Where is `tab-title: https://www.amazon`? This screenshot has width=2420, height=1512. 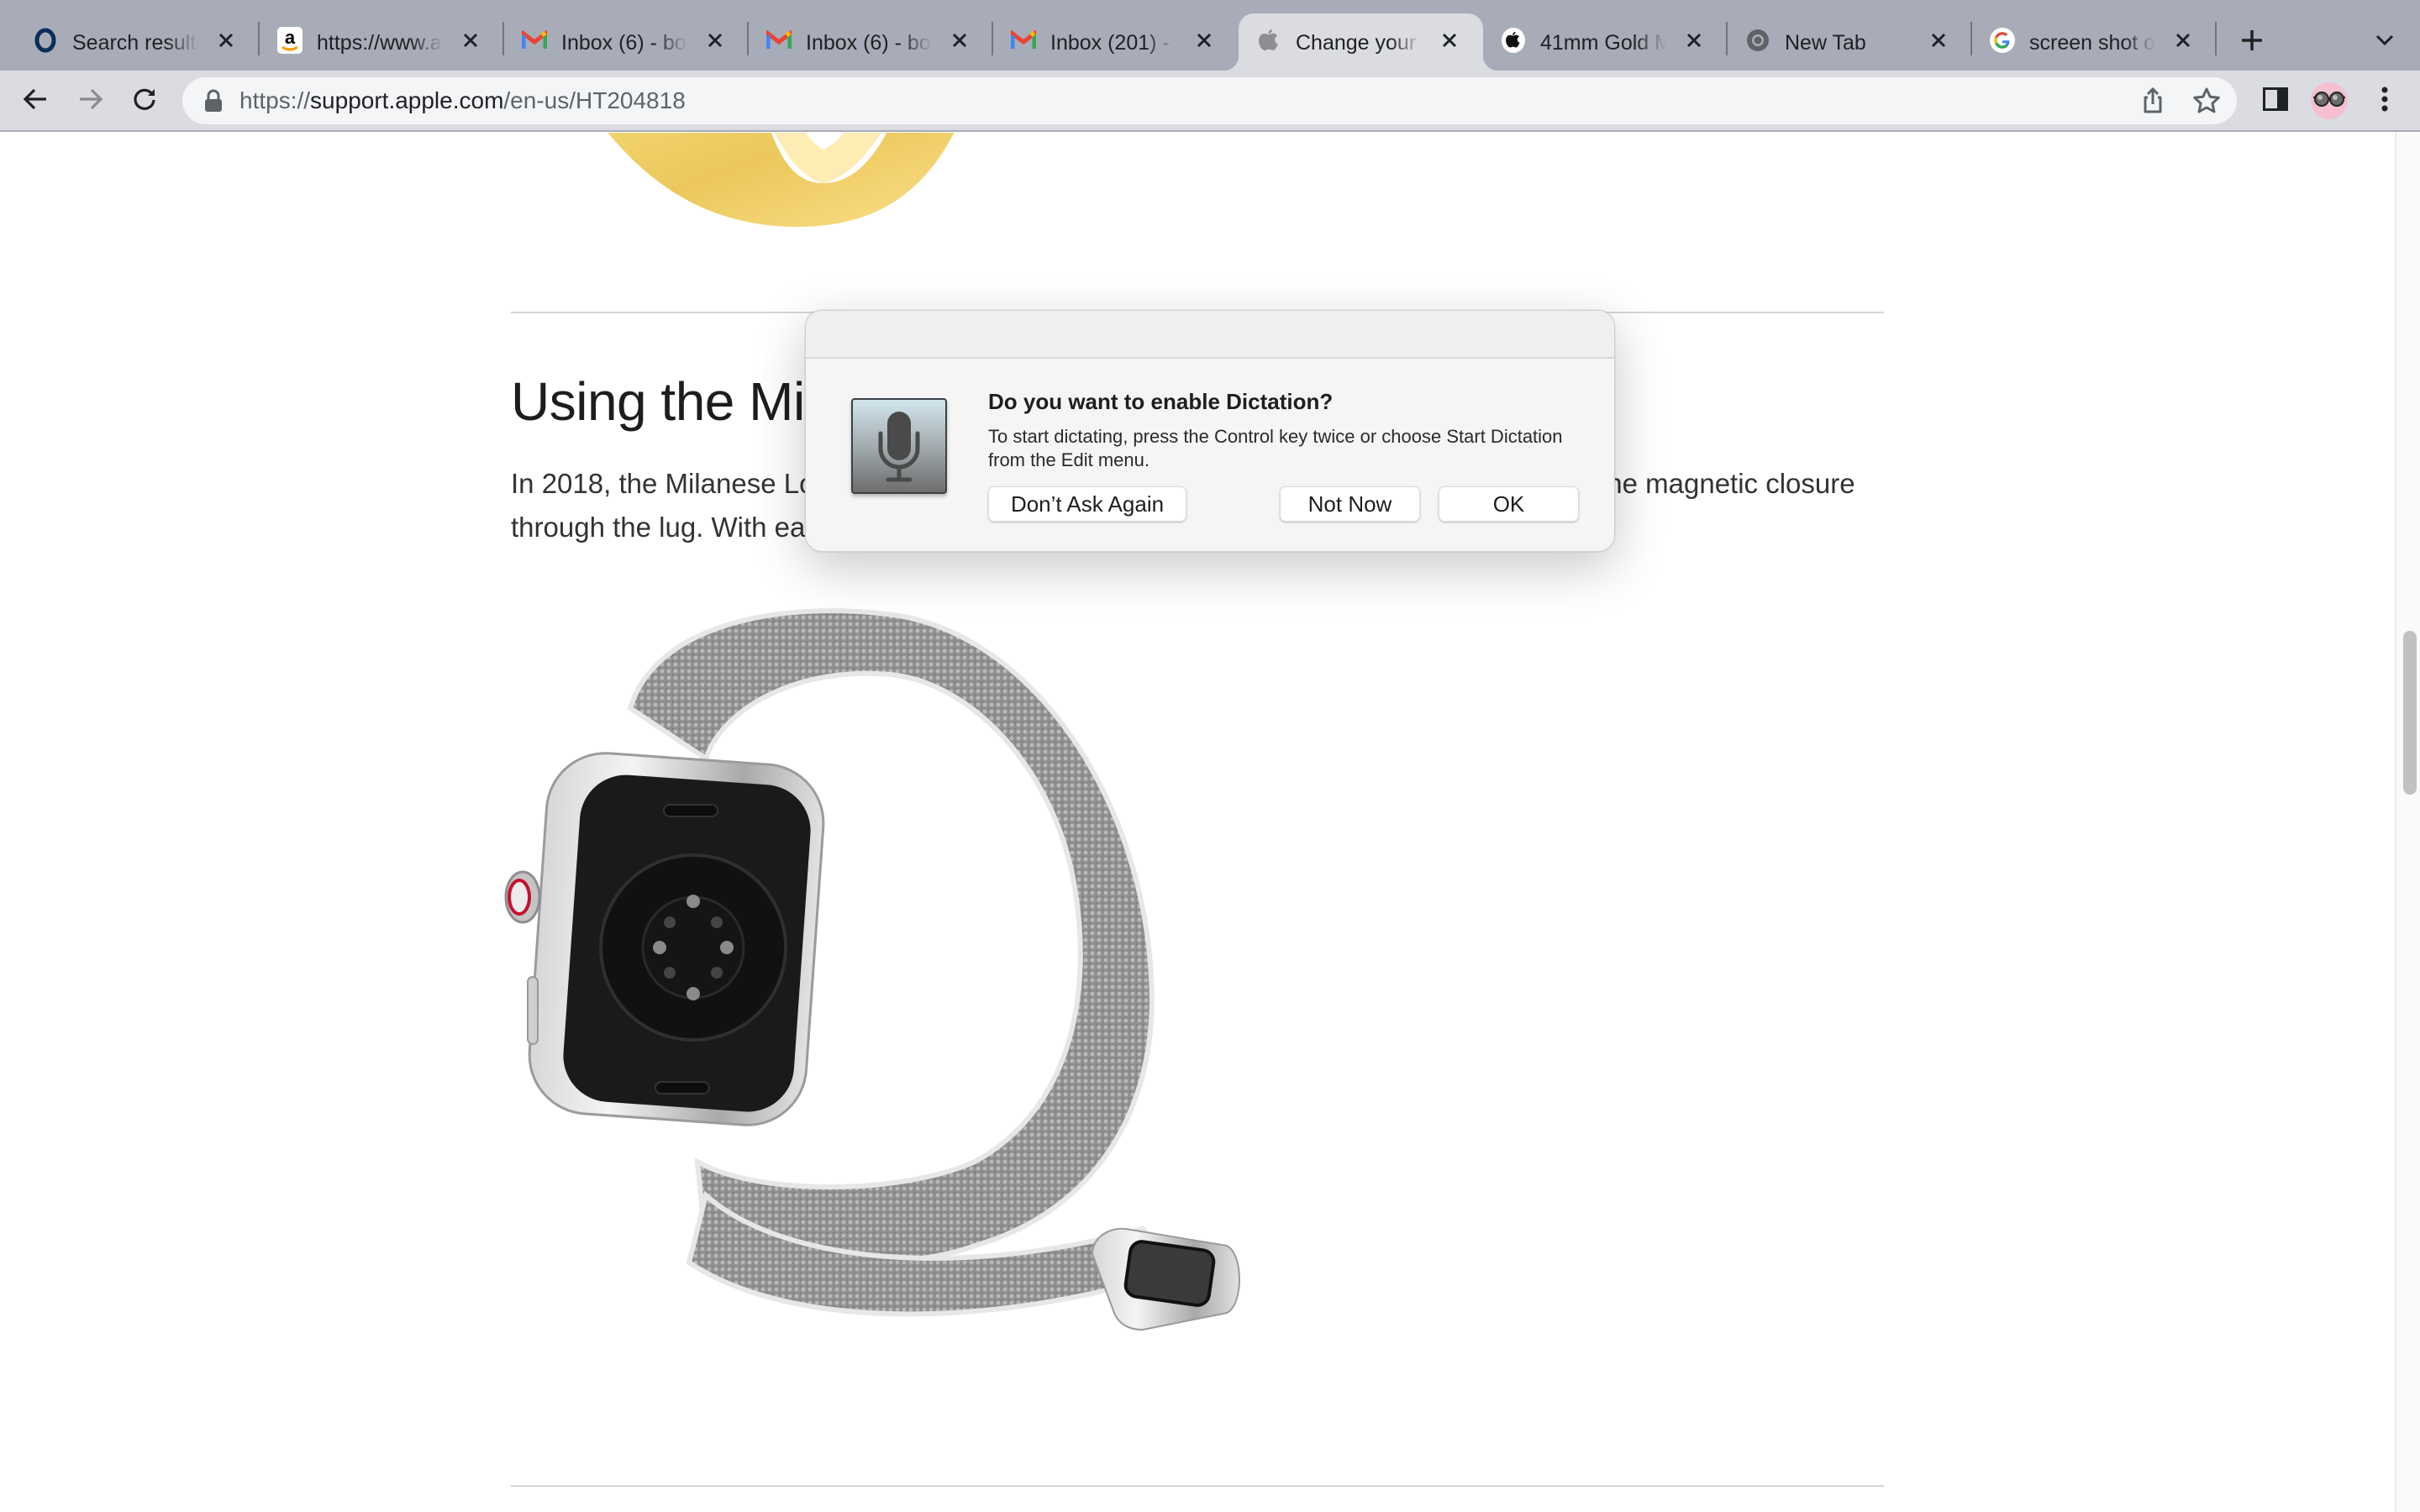
tab-title: https://www.amazon is located at coordinates (380, 43).